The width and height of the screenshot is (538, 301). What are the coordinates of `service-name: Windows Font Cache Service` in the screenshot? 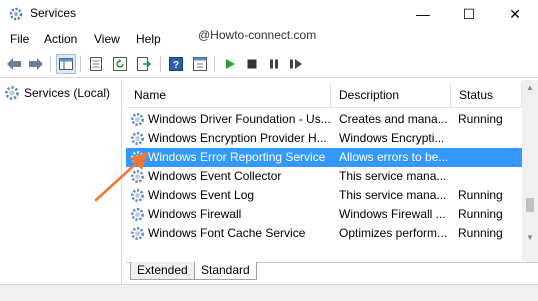 It's located at (227, 233).